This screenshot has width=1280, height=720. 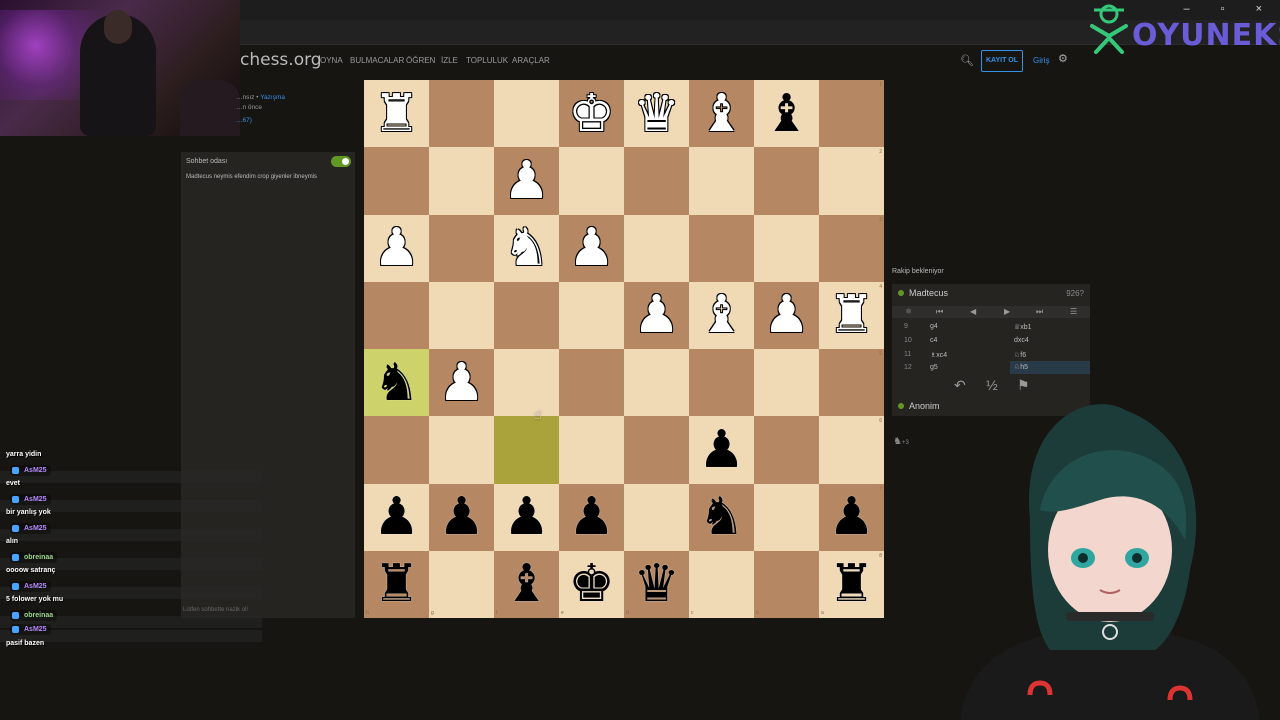 I want to click on black-move: ♕xb1, so click(x=1023, y=327).